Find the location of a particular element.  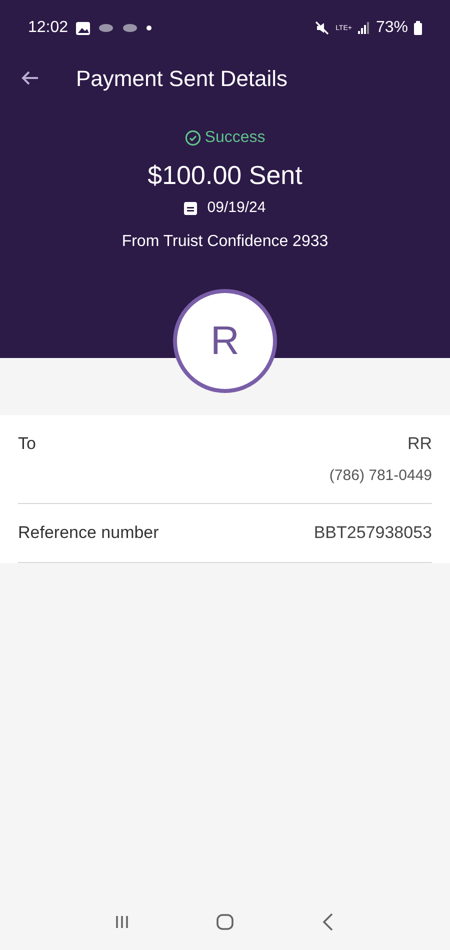

detail-label: To is located at coordinates (27, 444).